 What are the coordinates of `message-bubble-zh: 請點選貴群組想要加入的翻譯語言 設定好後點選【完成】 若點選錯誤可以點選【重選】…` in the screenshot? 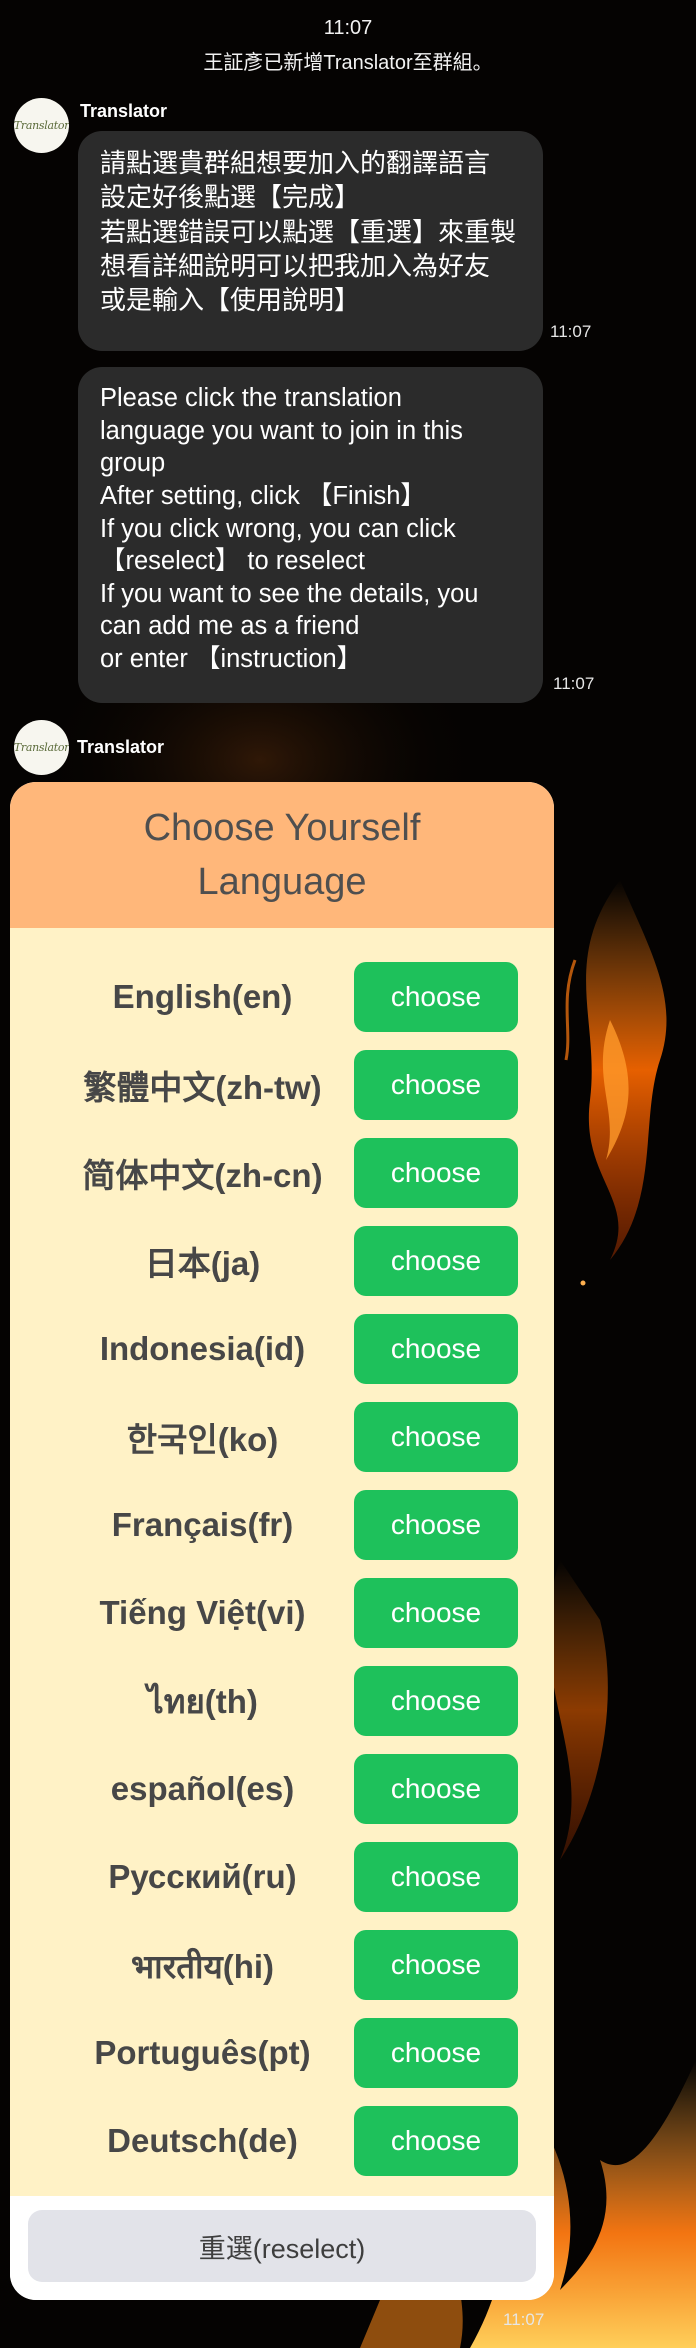 It's located at (310, 241).